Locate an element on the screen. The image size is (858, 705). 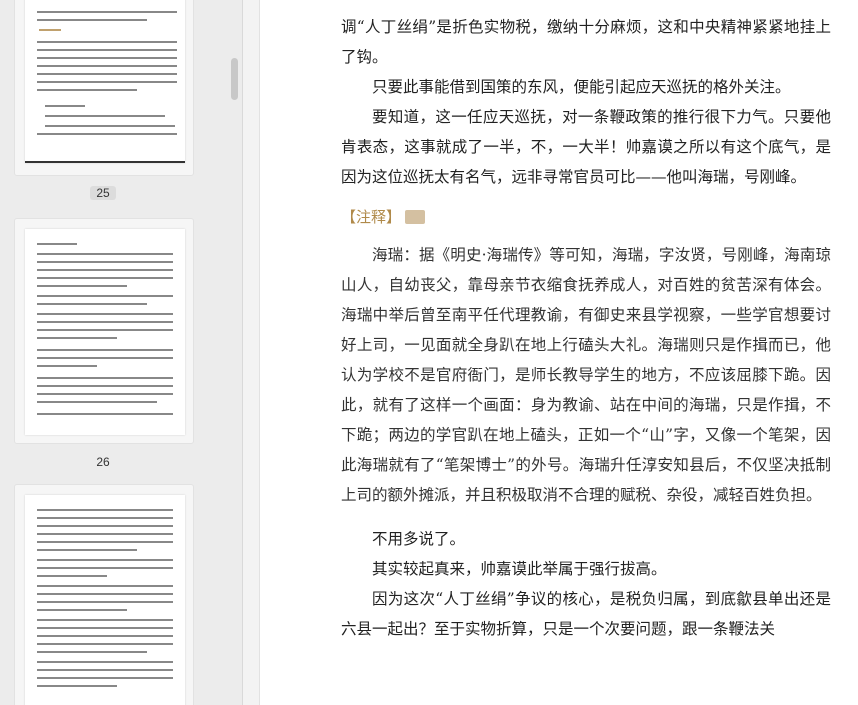
body-paragraph: 其实较起真来，帅嘉谟此举属于强行拔高。 is located at coordinates (519, 569).